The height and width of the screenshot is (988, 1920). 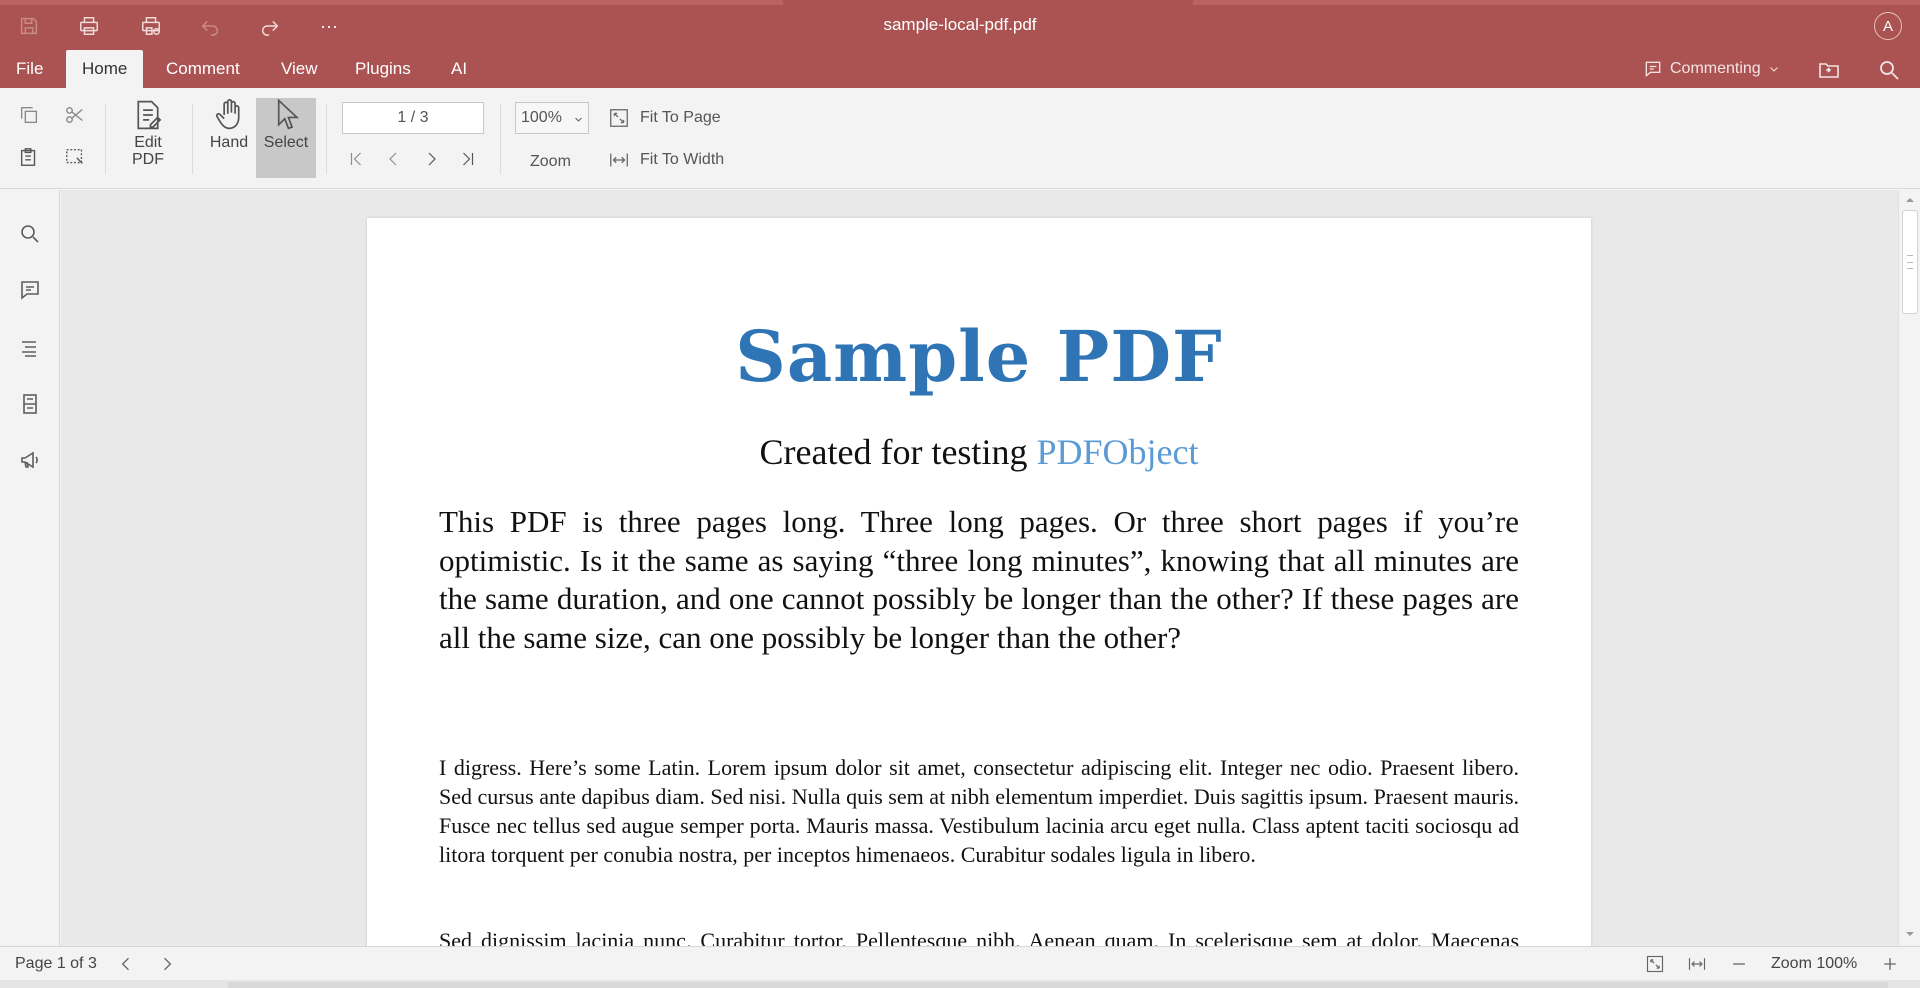 I want to click on cut-icon, so click(x=75, y=115).